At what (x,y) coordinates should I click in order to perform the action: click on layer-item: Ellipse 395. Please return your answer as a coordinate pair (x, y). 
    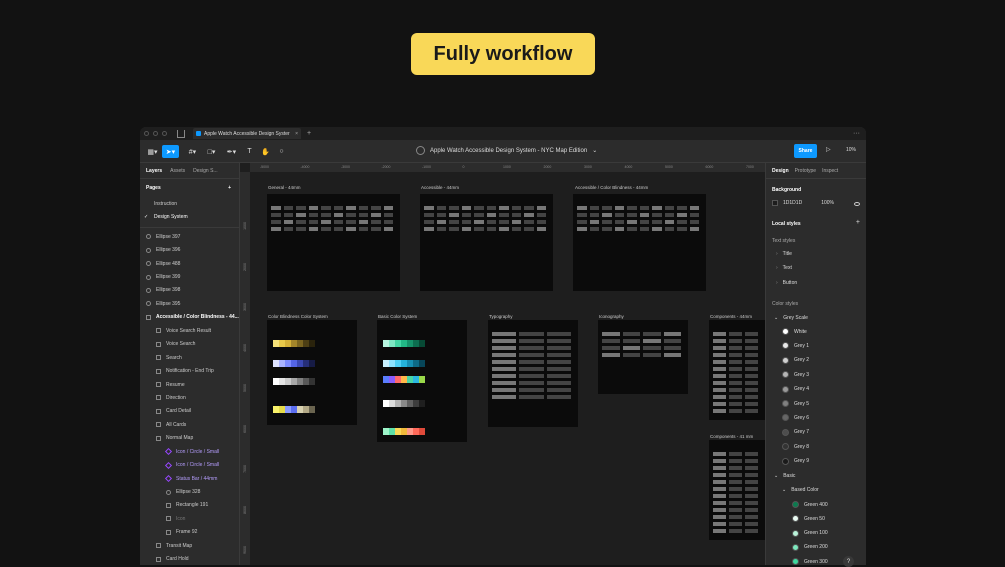
    Looking at the image, I should click on (189, 303).